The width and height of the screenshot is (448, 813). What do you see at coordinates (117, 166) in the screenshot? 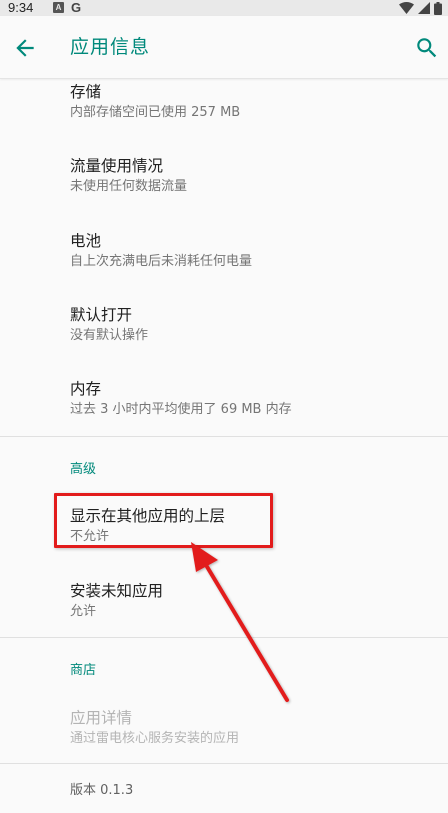
I see `item-title: 流量使用情况` at bounding box center [117, 166].